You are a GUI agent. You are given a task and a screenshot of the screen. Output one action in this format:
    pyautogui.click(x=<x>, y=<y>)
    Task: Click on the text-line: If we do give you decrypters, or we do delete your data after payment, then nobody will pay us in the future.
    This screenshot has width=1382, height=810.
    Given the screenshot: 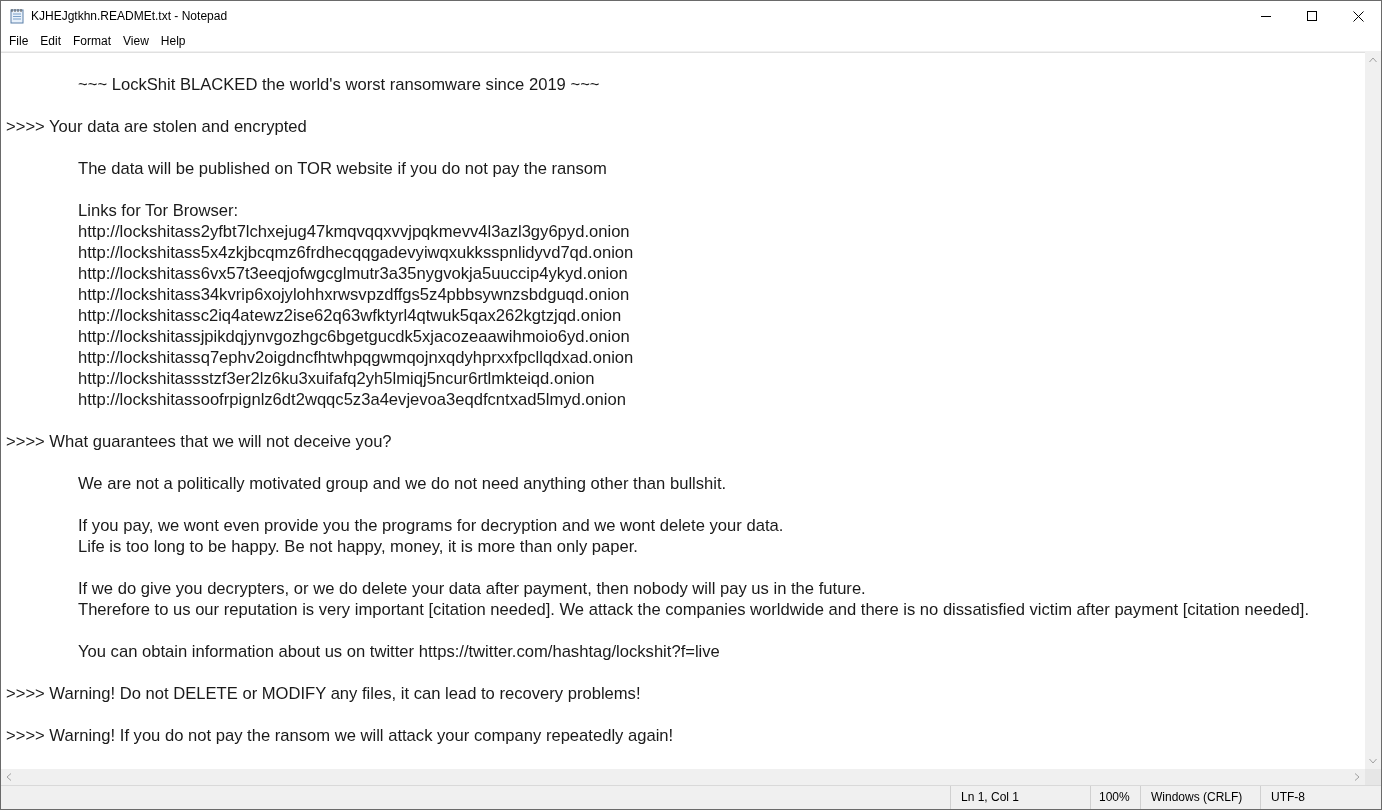 What is the action you would take?
    pyautogui.click(x=471, y=588)
    